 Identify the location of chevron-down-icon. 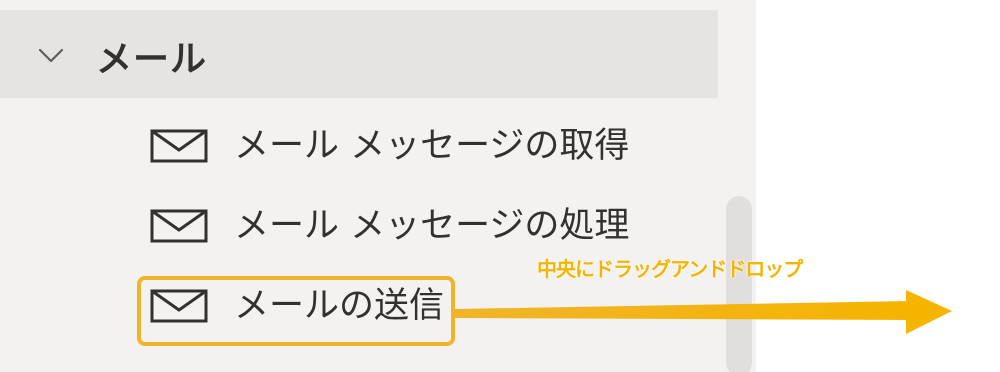
(51, 56).